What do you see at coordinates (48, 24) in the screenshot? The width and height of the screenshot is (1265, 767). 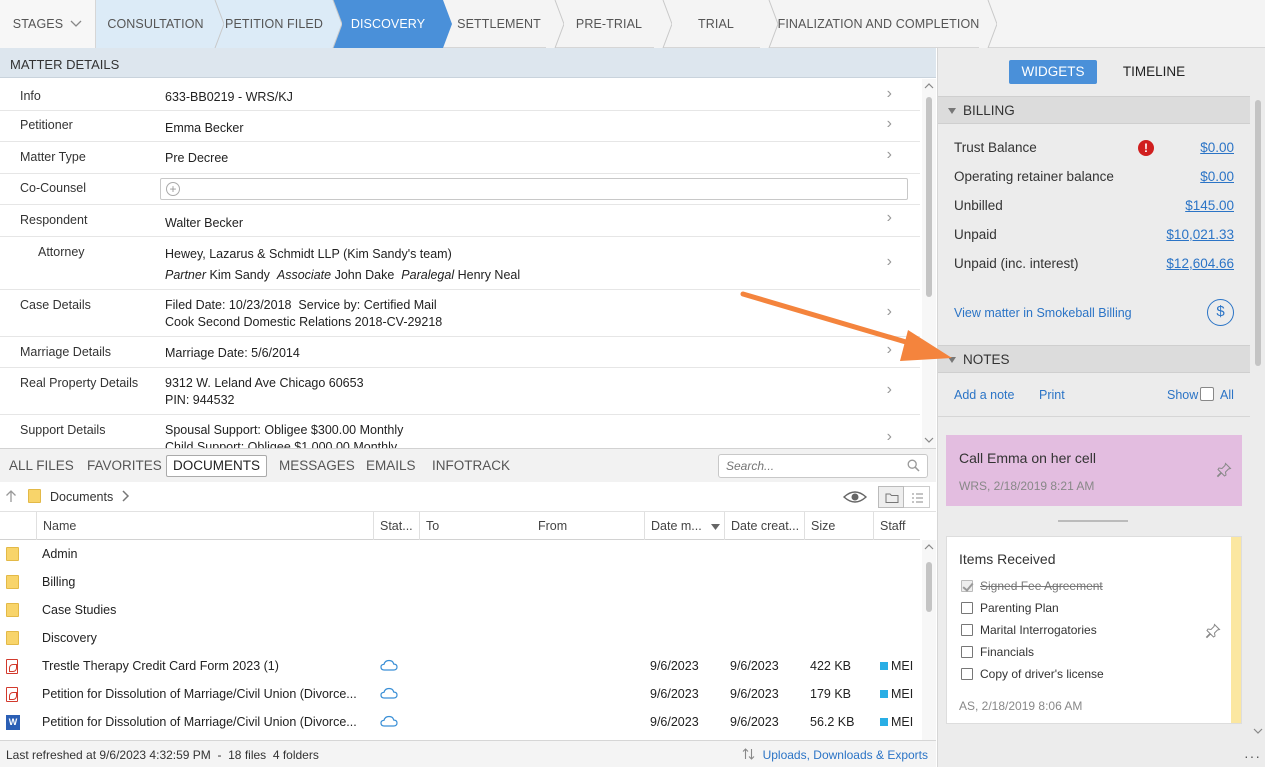 I see `stages-dropdown: STAGES` at bounding box center [48, 24].